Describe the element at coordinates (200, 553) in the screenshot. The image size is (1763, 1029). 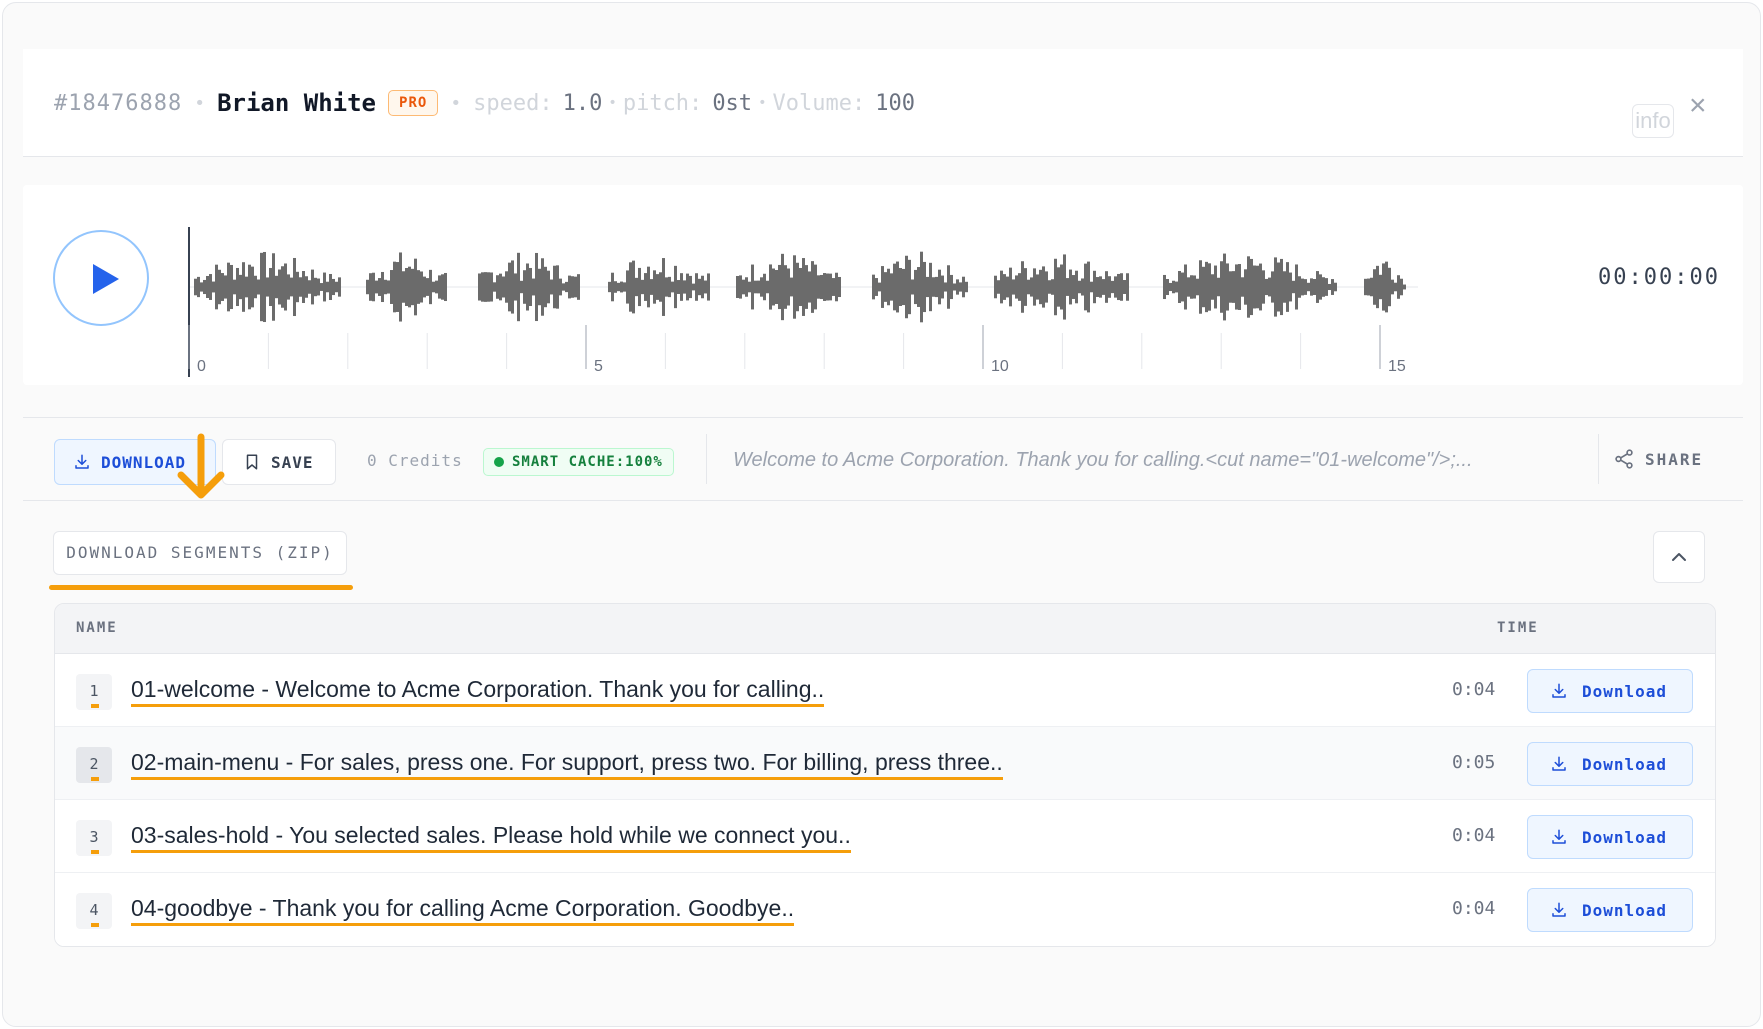
I see `download-segments-zip-button: DOWNLOAD SEGMENTS (ZIP)` at that location.